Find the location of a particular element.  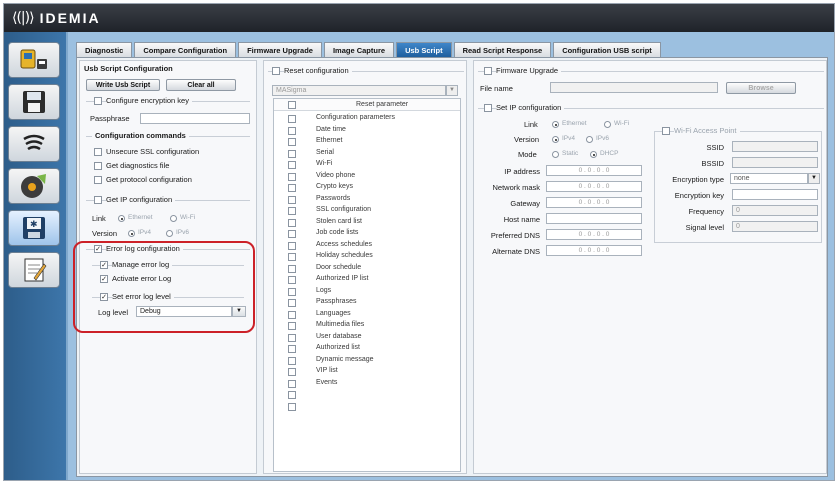

signal-level-input: 0 is located at coordinates (775, 226).